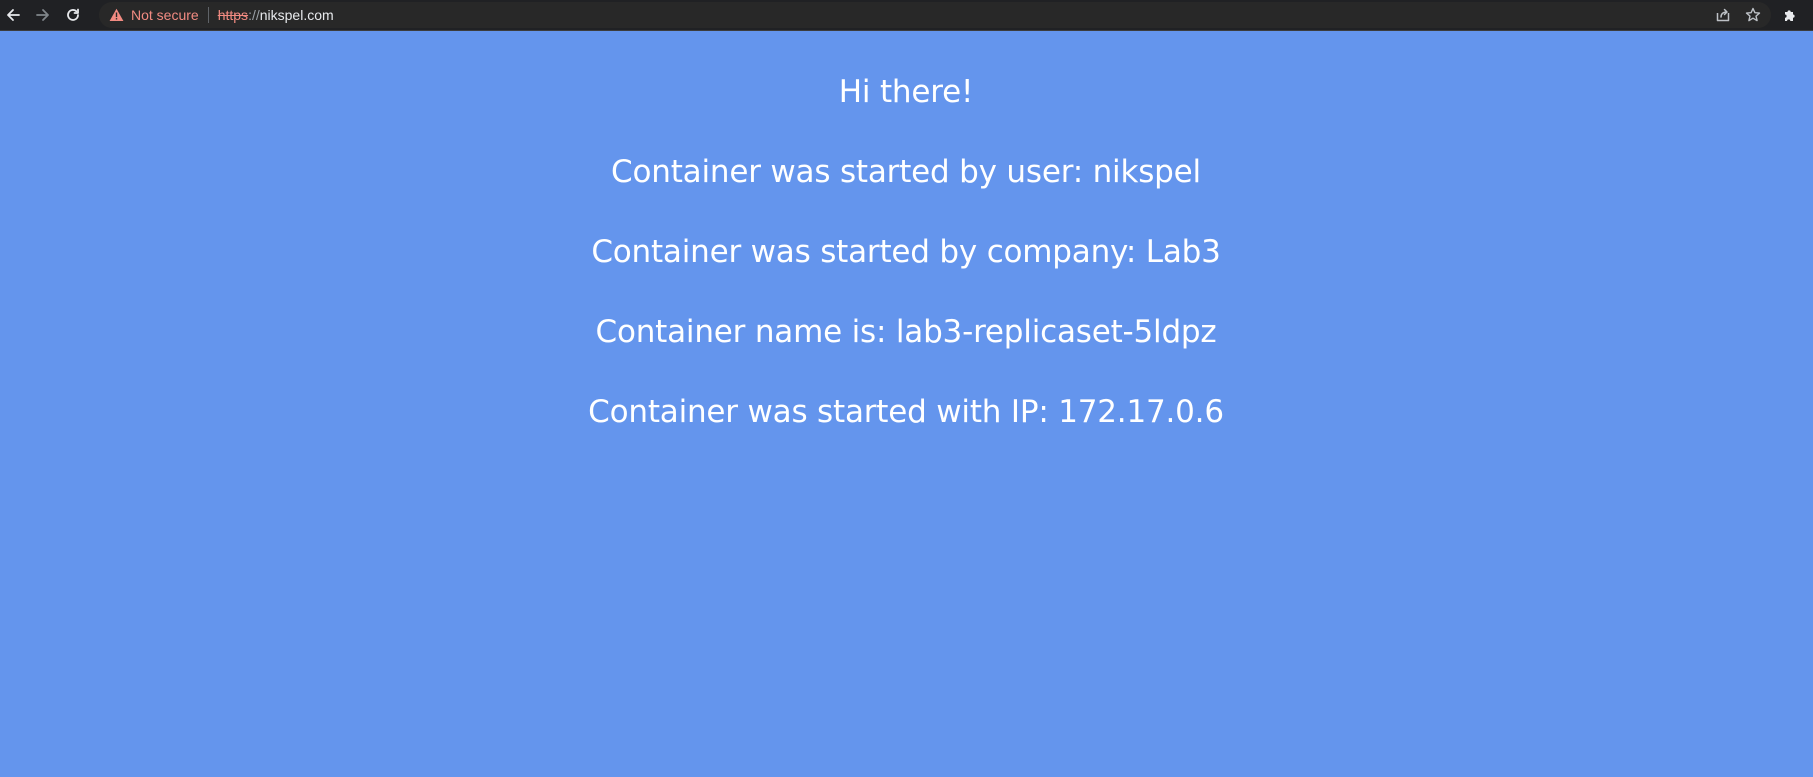 Image resolution: width=1813 pixels, height=777 pixels. I want to click on user-line: Container was started by user: nikspel, so click(906, 172).